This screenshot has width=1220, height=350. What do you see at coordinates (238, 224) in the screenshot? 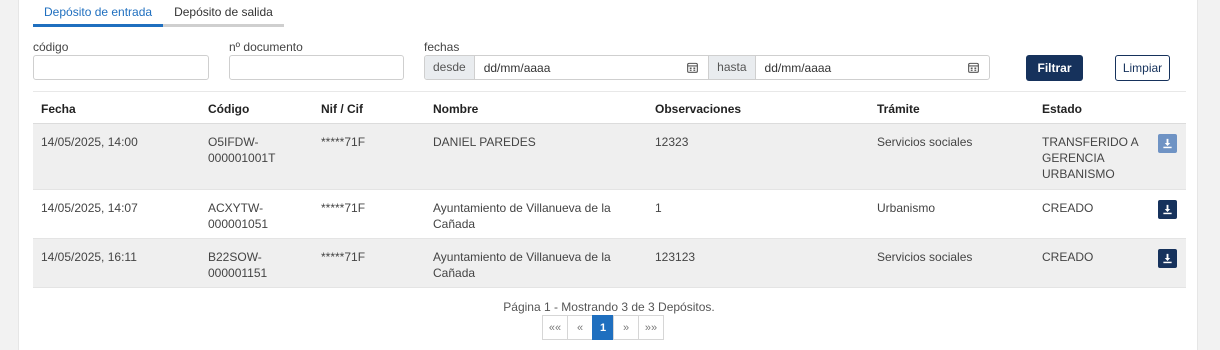
I see `codigo-line: 000001051` at bounding box center [238, 224].